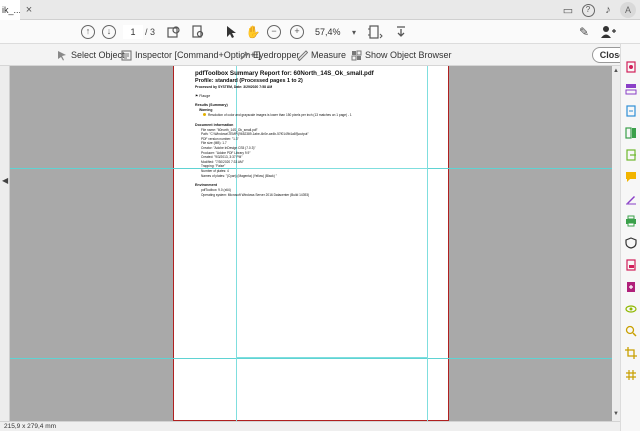 The image size is (640, 431). Describe the element at coordinates (302, 55) in the screenshot. I see `ruler-icon` at that location.